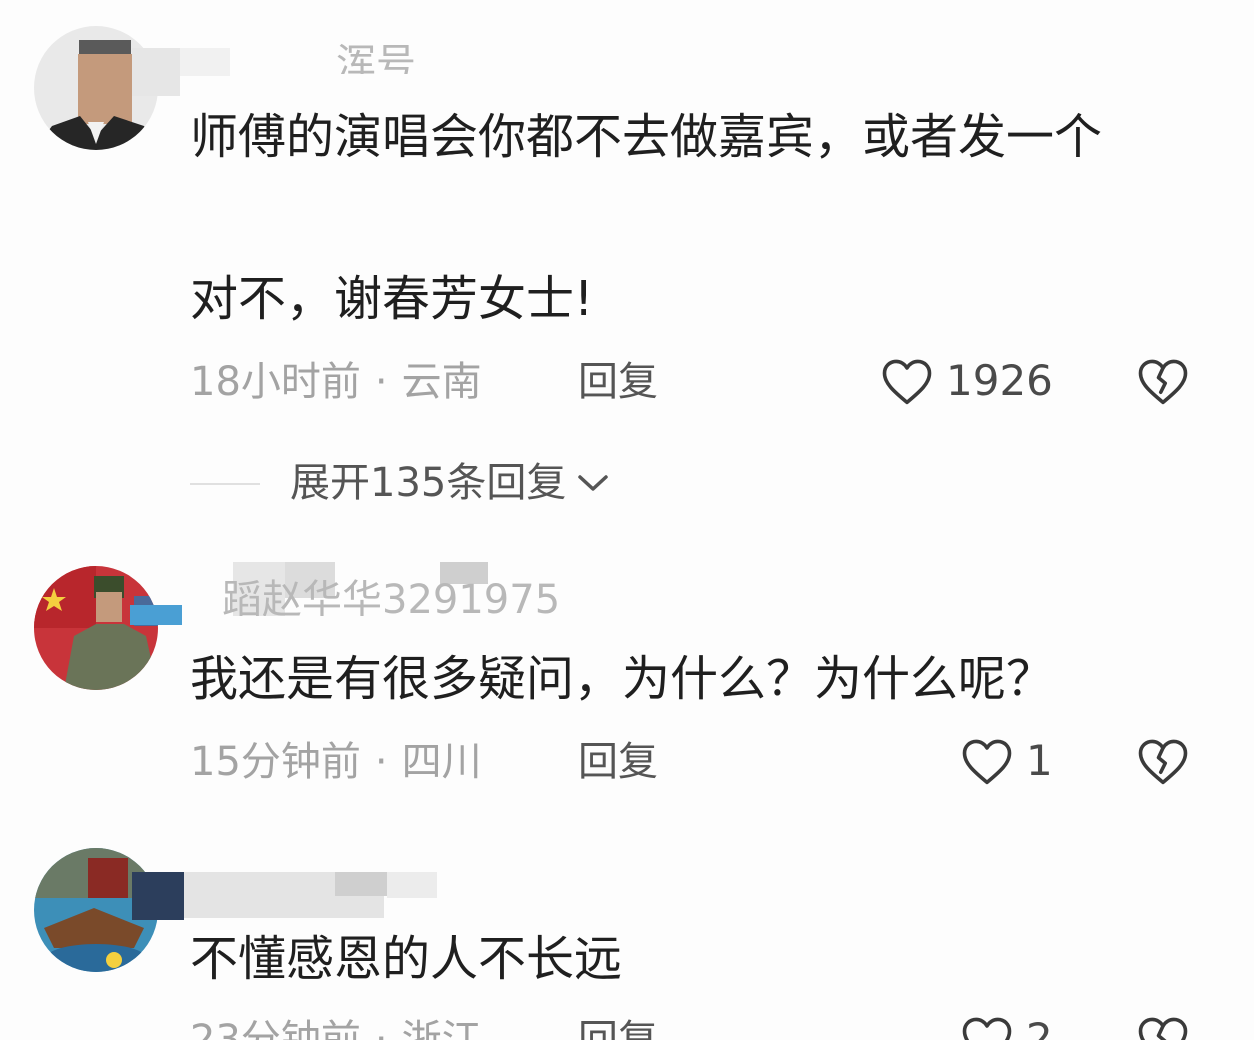 This screenshot has height=1040, width=1254. What do you see at coordinates (622, 679) in the screenshot?
I see `comment-text: 我还是有很多疑问，为什么？为什么呢？` at bounding box center [622, 679].